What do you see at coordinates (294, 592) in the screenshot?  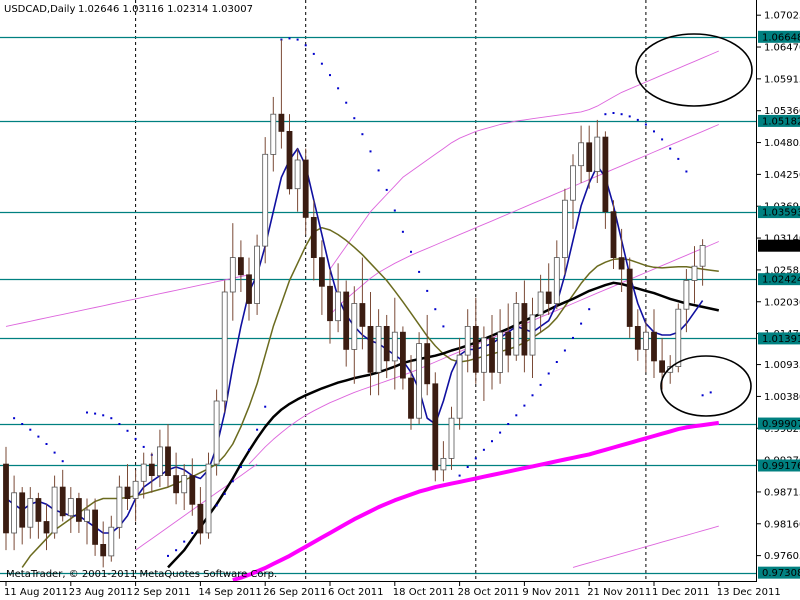 I see `x-tick-label: 26 Sep 2011` at bounding box center [294, 592].